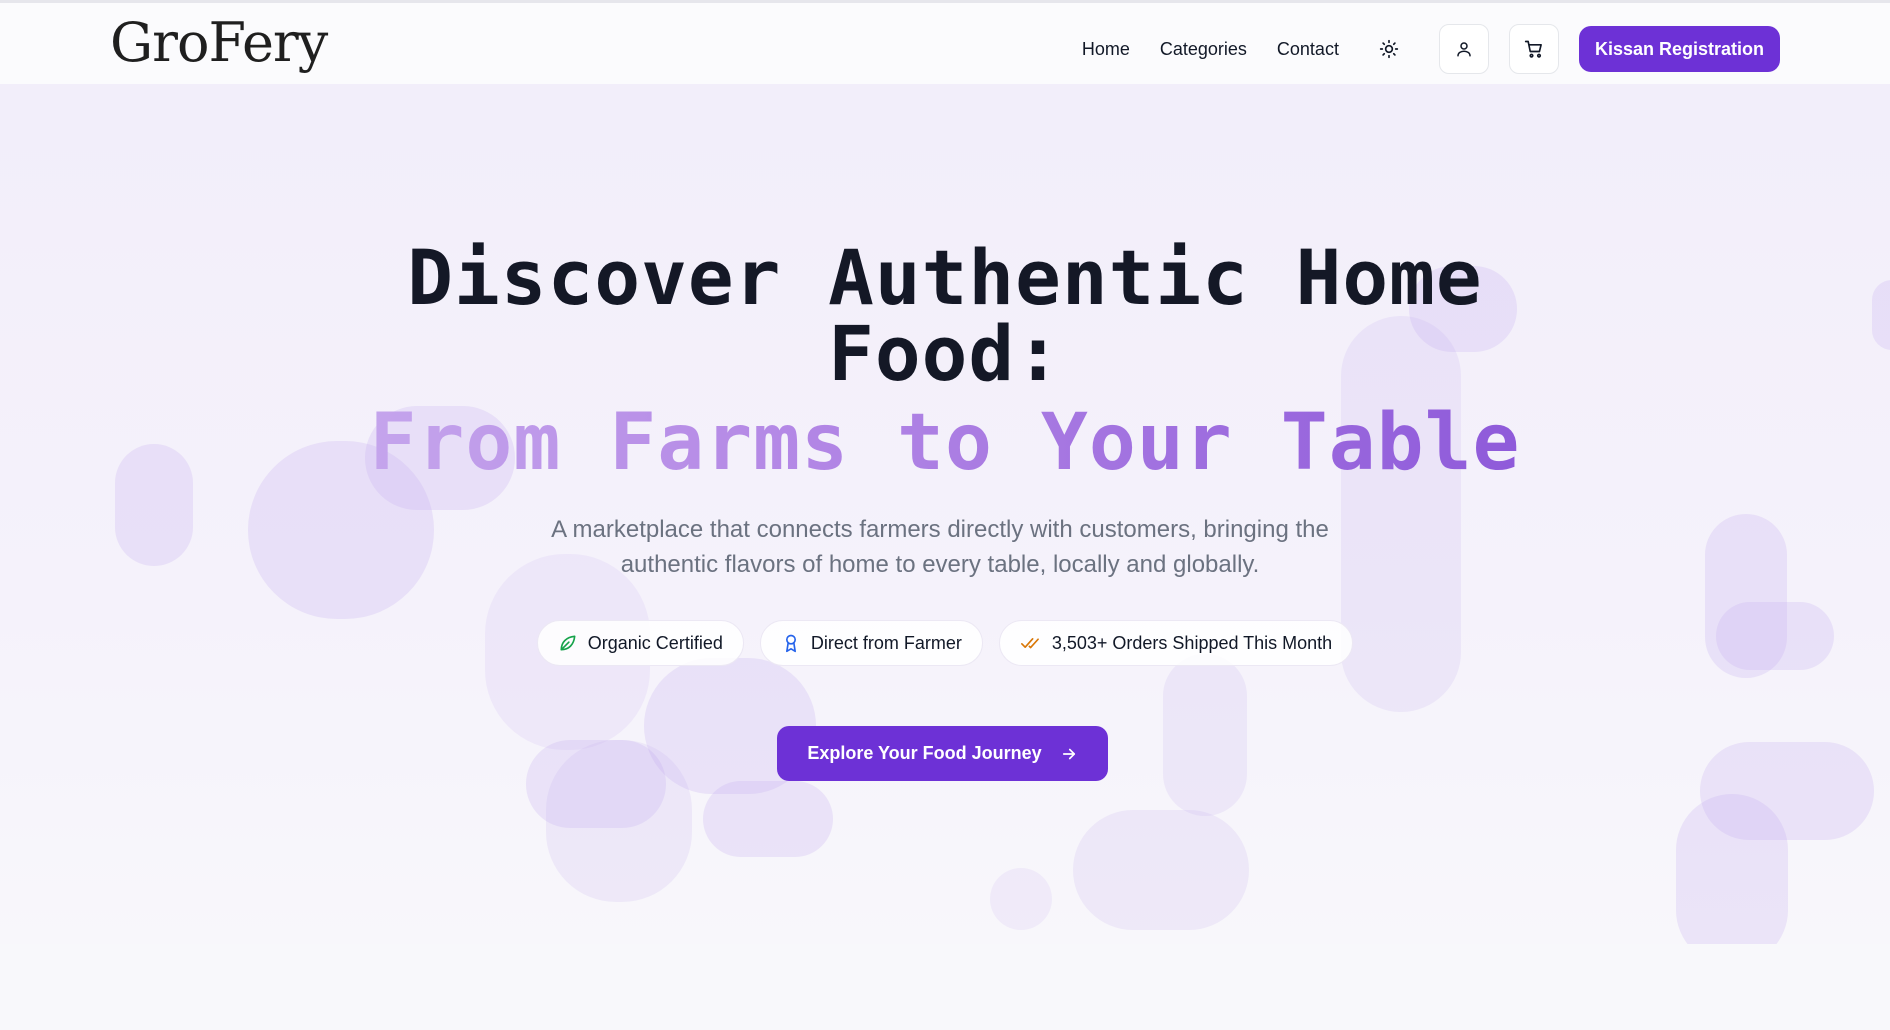 Image resolution: width=1890 pixels, height=1030 pixels. I want to click on award-icon, so click(790, 643).